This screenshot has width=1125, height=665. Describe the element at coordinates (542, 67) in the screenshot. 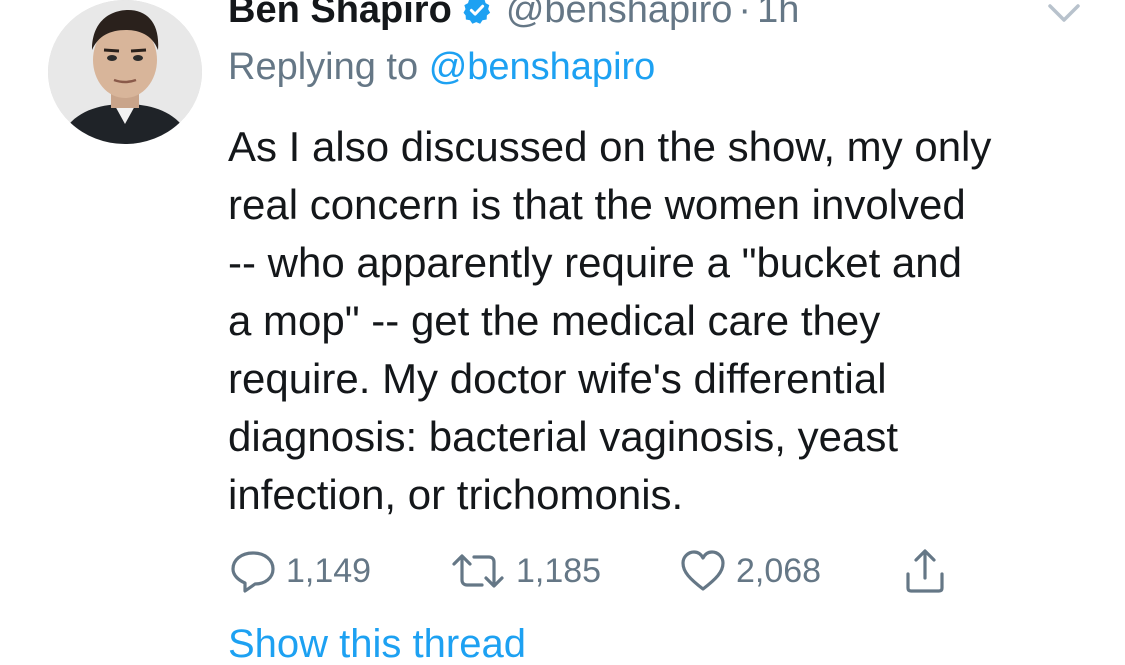

I see `replying-to-mention: @benshapiro` at that location.